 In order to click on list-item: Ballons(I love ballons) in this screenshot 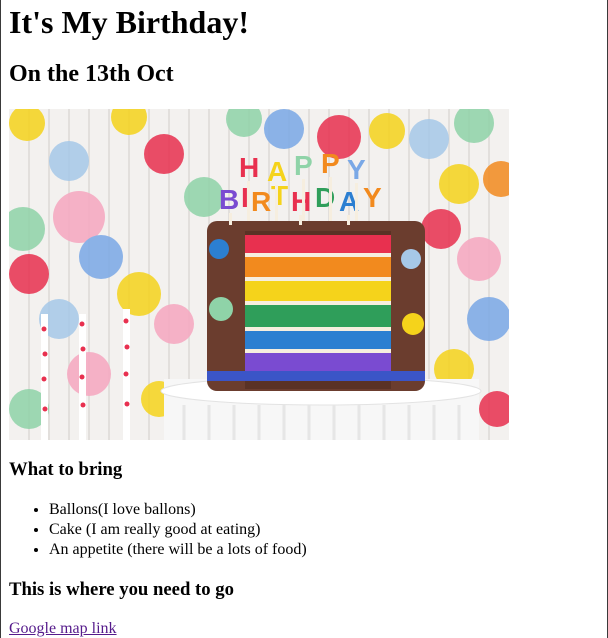, I will do `click(178, 510)`.